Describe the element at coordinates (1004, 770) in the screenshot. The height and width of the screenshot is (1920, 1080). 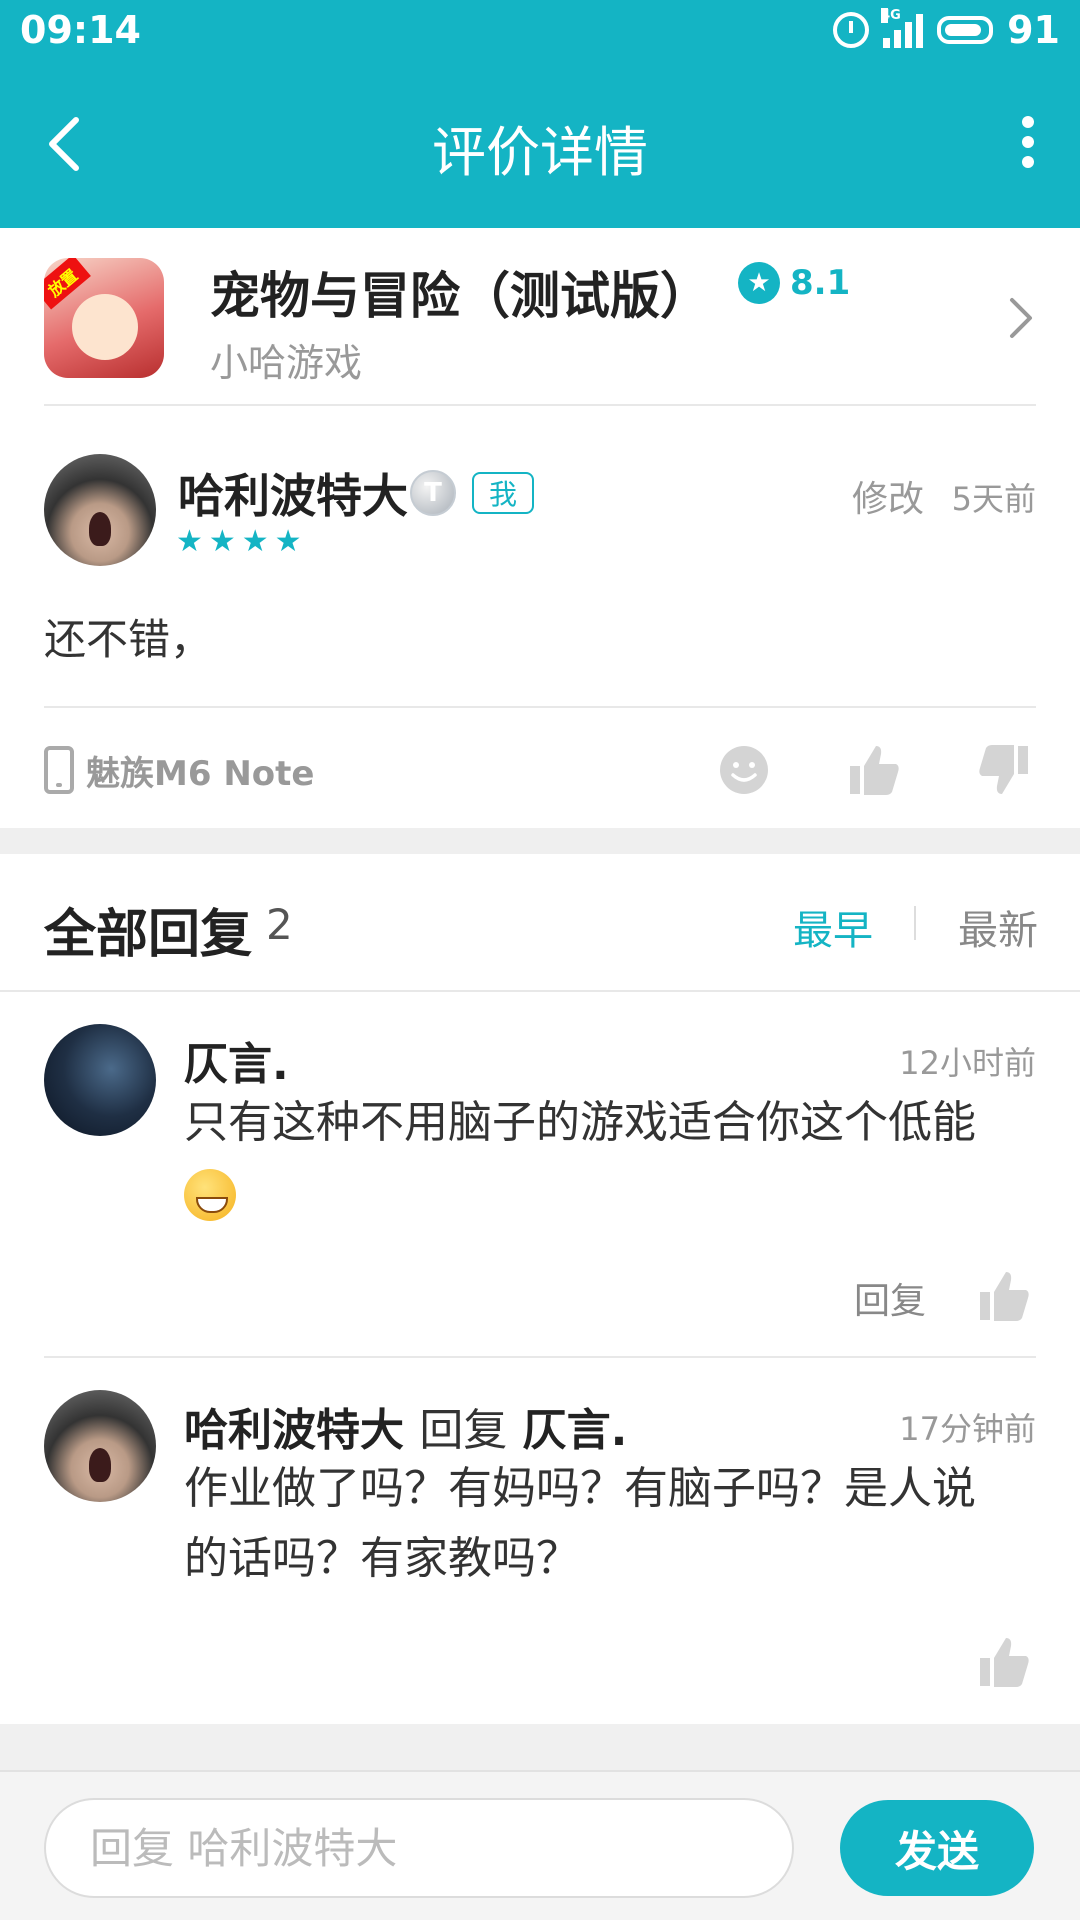
I see `thumbs-down-icon` at that location.